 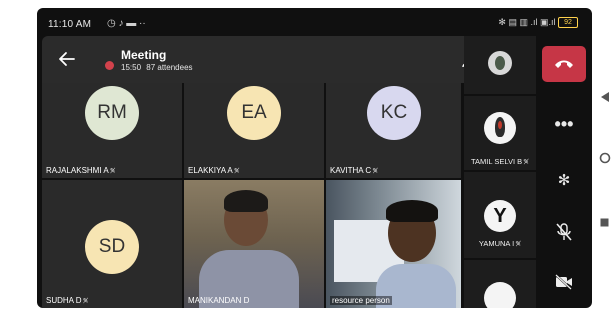 I want to click on right-rail-tile-tamil-selvi: TAMIL SELVI B✎̸, so click(x=500, y=133).